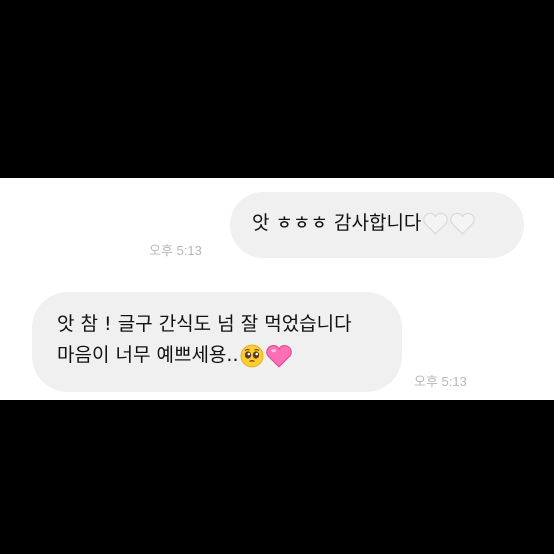 The height and width of the screenshot is (554, 554). I want to click on sent-message-bubble: 앗 ㅎㅎㅎ 감사합니다, so click(377, 225).